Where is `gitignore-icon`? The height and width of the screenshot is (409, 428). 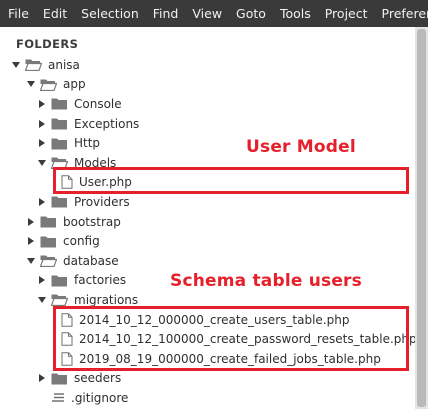 gitignore-icon is located at coordinates (58, 398).